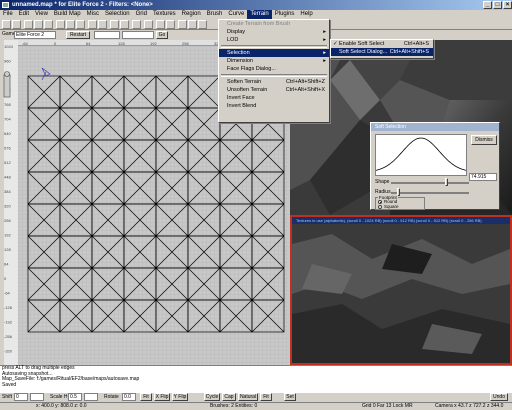 The width and height of the screenshot is (512, 410). What do you see at coordinates (306, 14) in the screenshot?
I see `menu-help: Help` at bounding box center [306, 14].